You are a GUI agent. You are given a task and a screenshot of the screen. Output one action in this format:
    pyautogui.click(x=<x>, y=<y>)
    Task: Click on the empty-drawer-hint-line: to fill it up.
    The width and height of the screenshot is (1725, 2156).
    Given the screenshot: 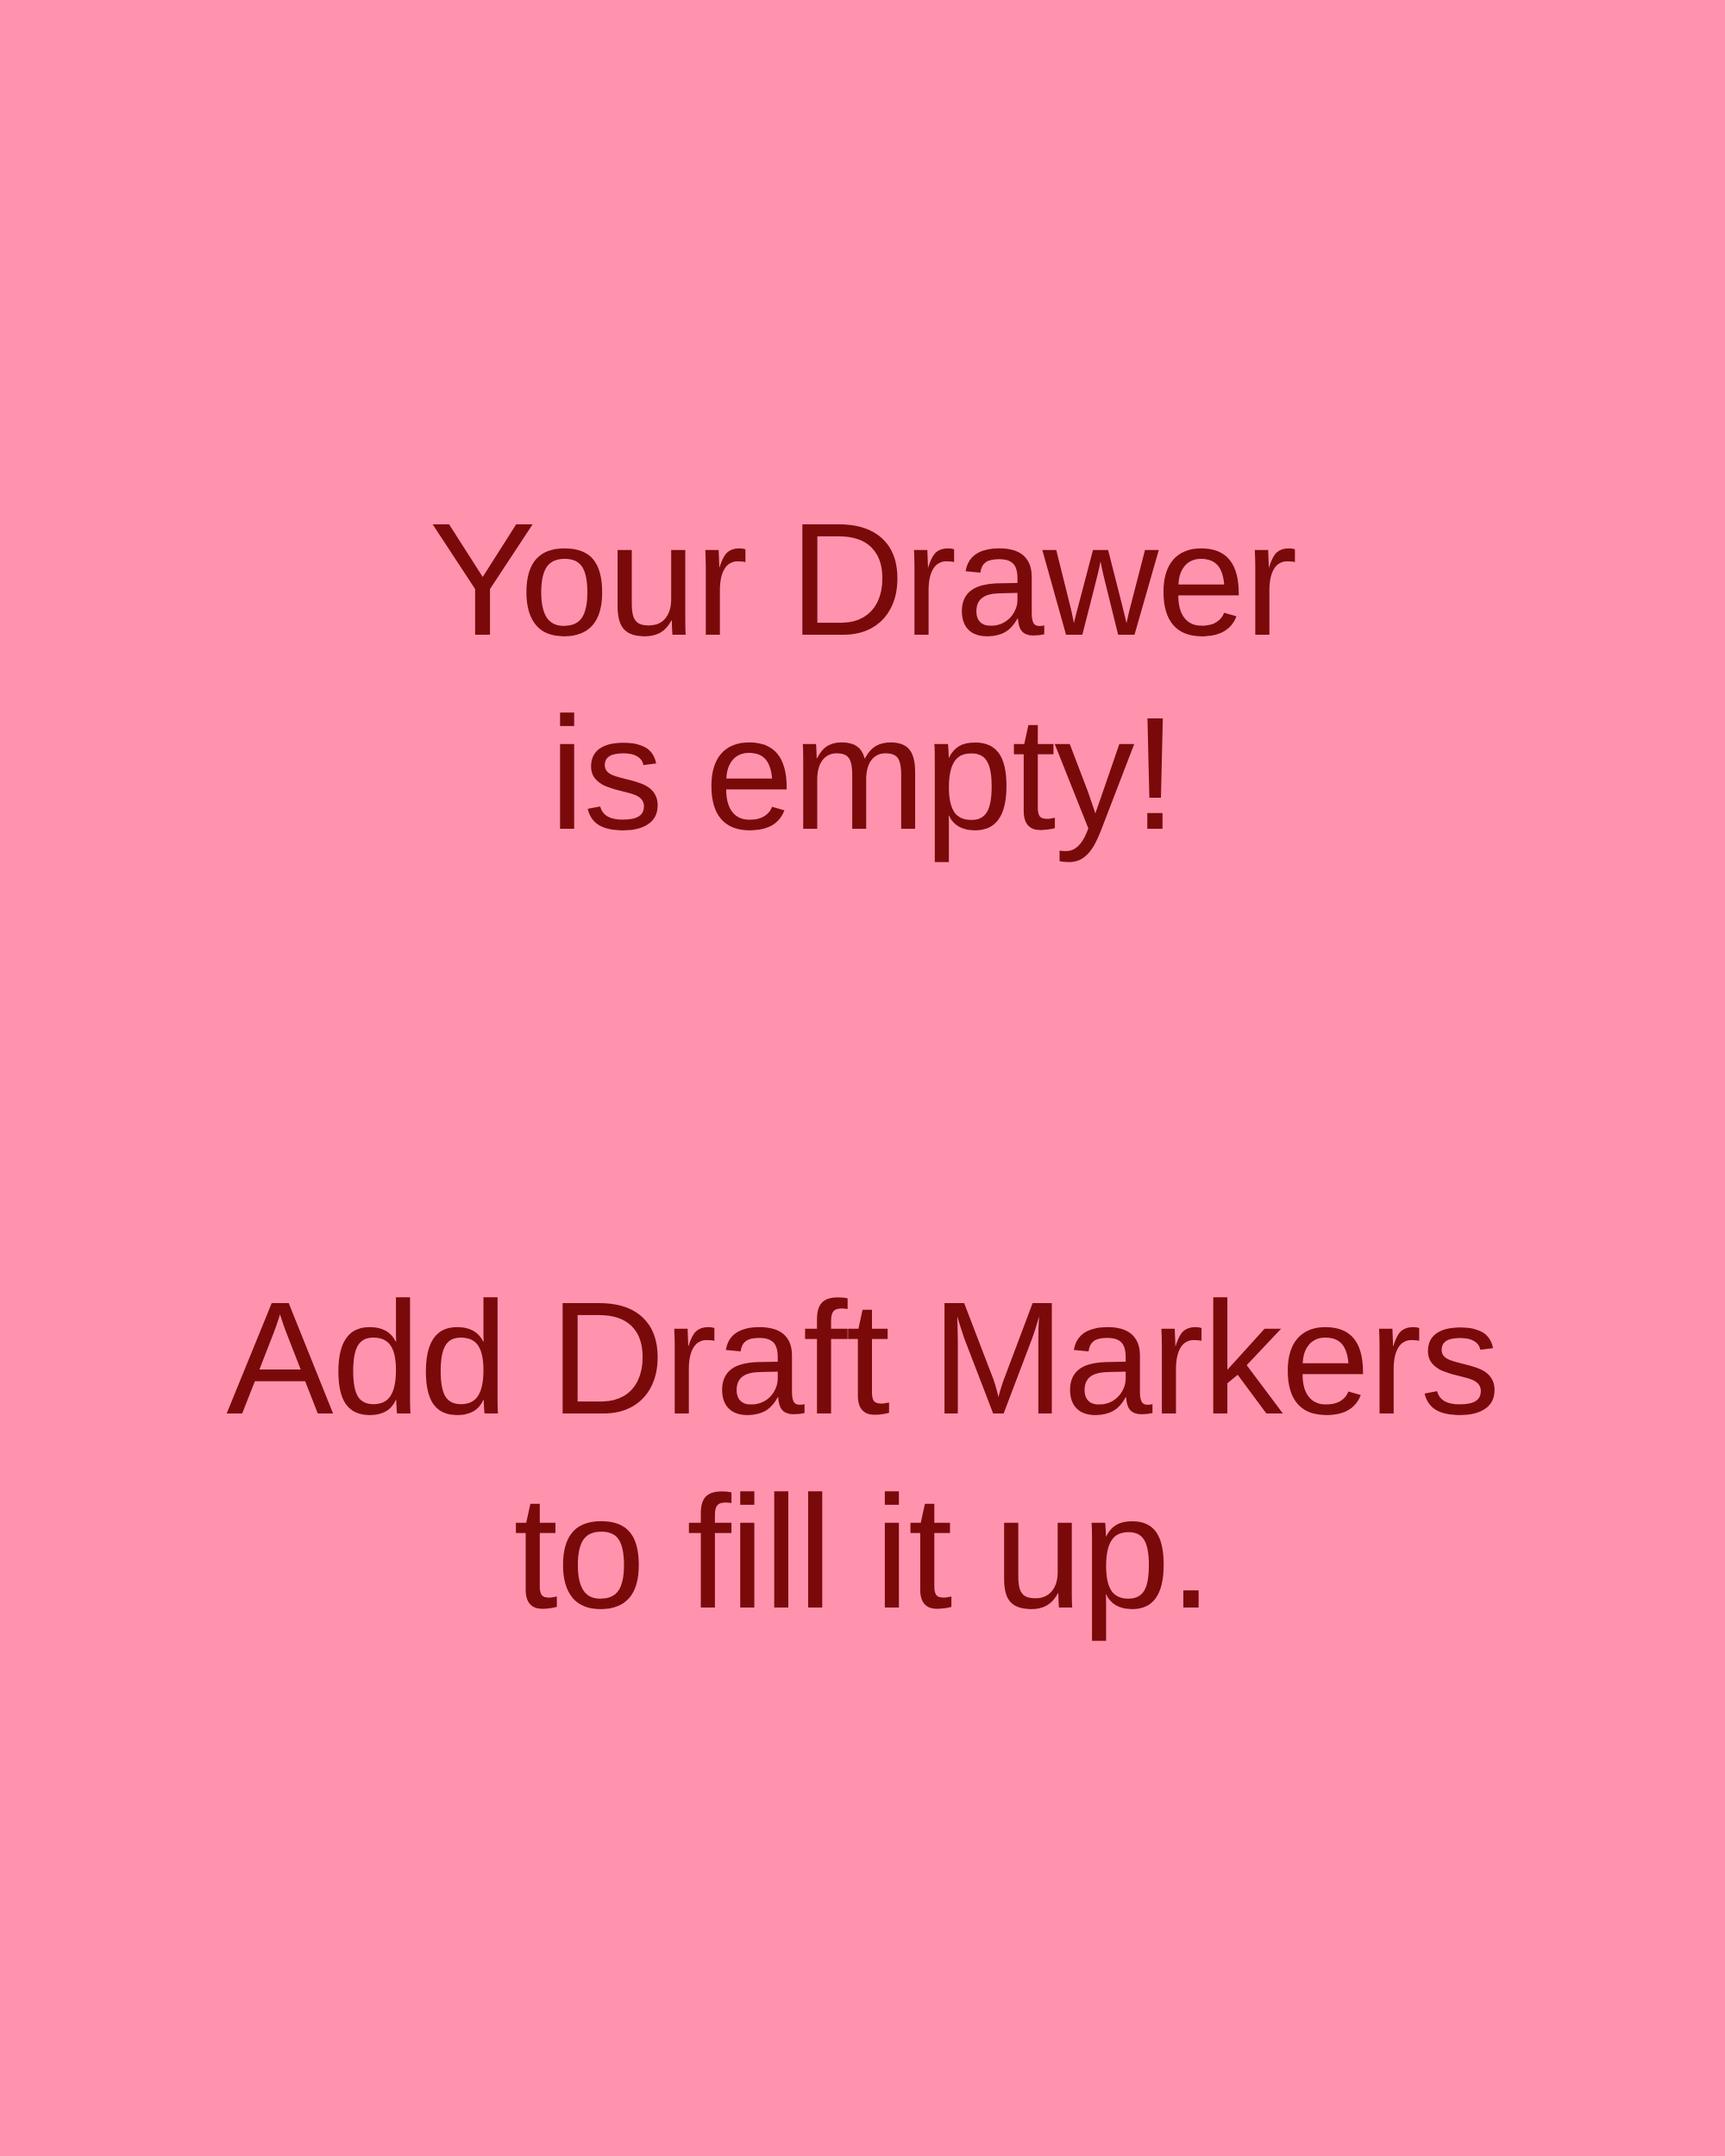 What is the action you would take?
    pyautogui.click(x=863, y=1552)
    